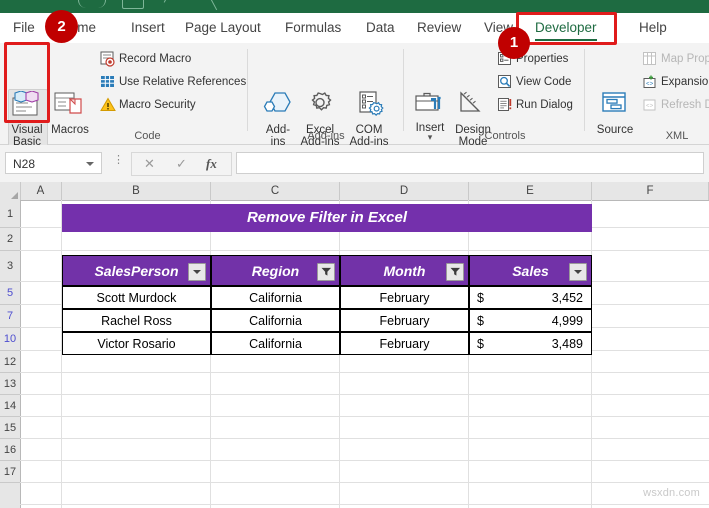 The image size is (709, 508). Describe the element at coordinates (41, 191) in the screenshot. I see `column-header-a: A` at that location.